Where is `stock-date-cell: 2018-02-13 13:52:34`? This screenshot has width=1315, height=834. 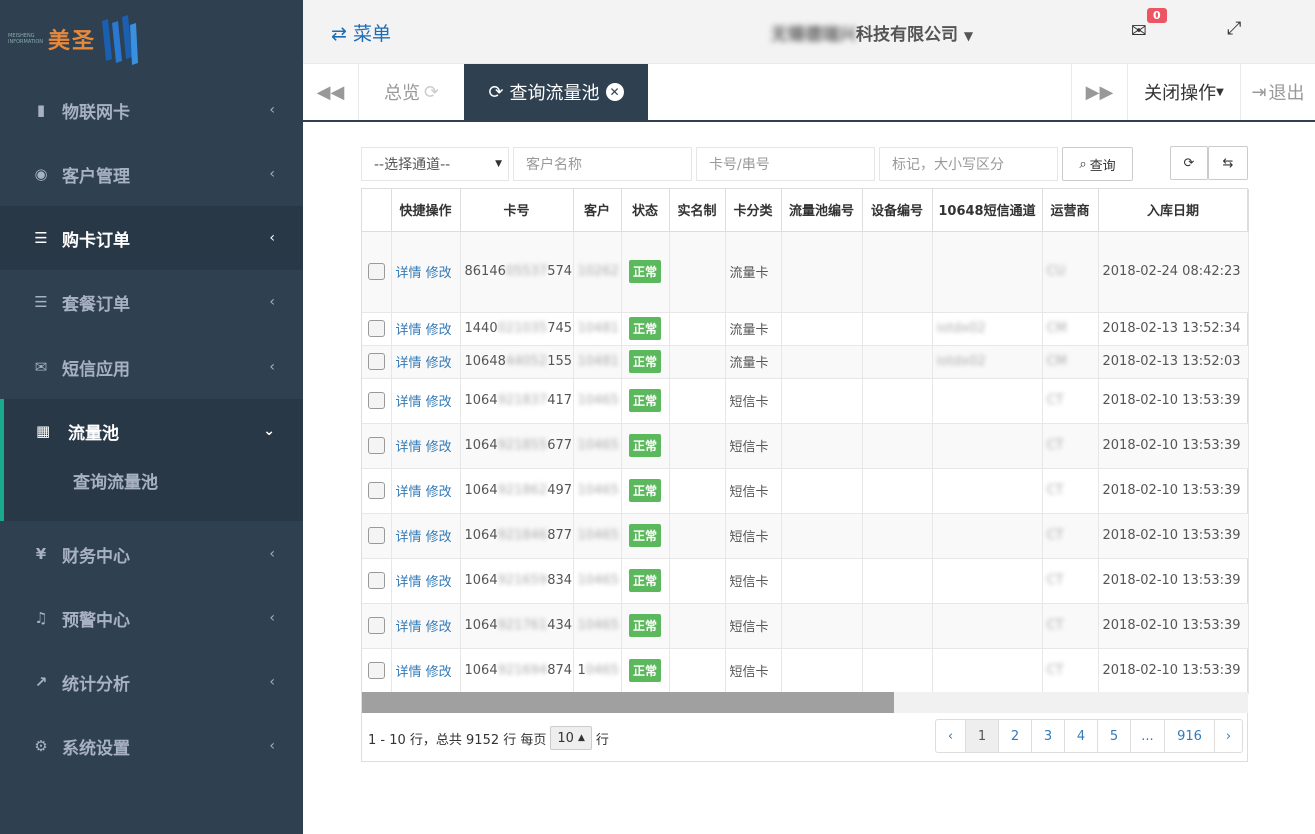 stock-date-cell: 2018-02-13 13:52:34 is located at coordinates (1173, 329).